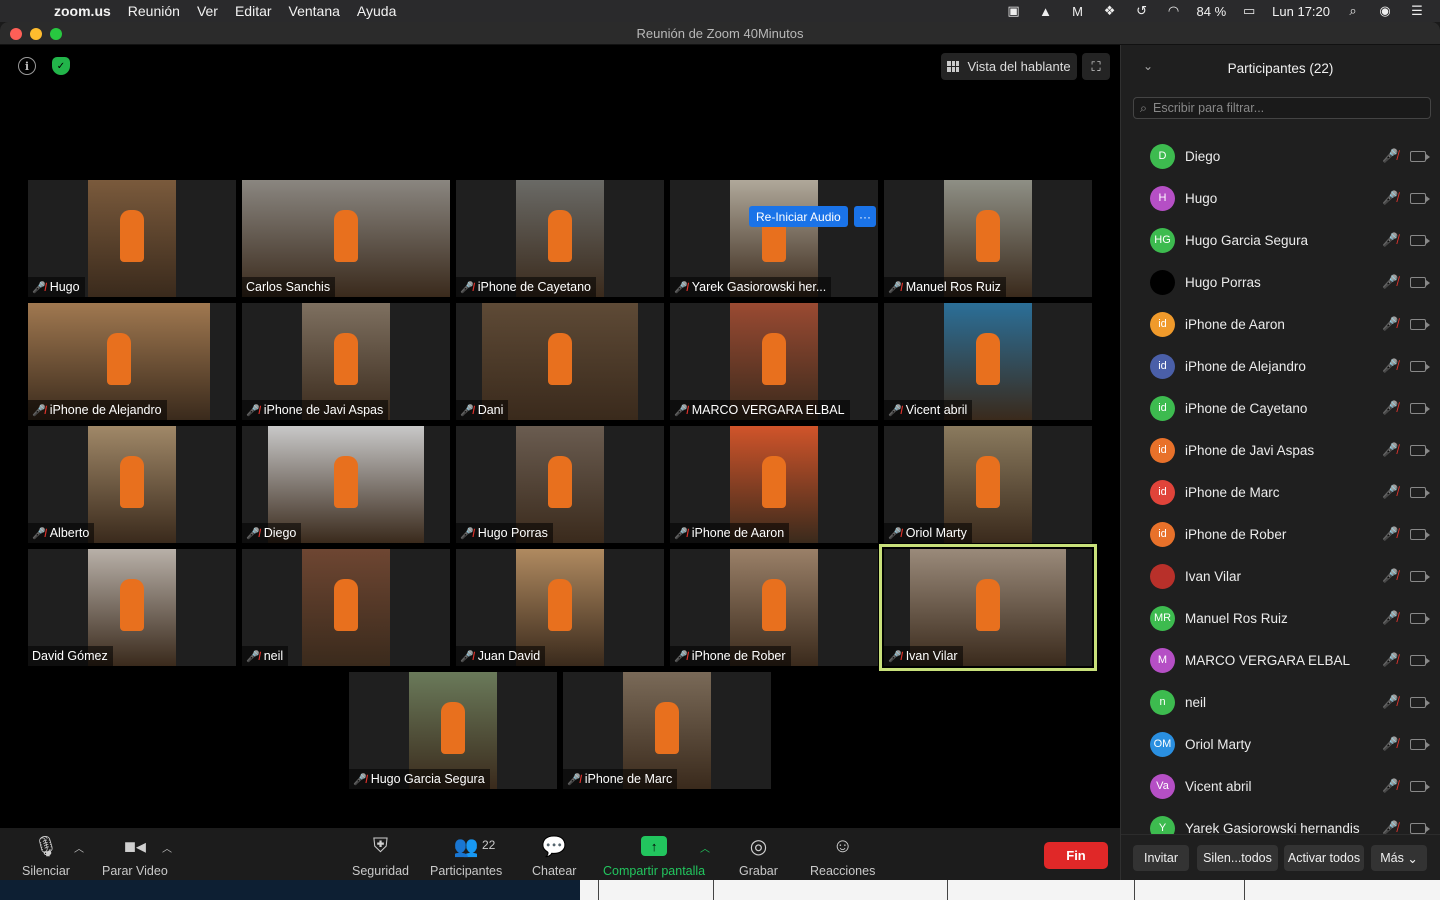  I want to click on menu-editar: Editar, so click(253, 11).